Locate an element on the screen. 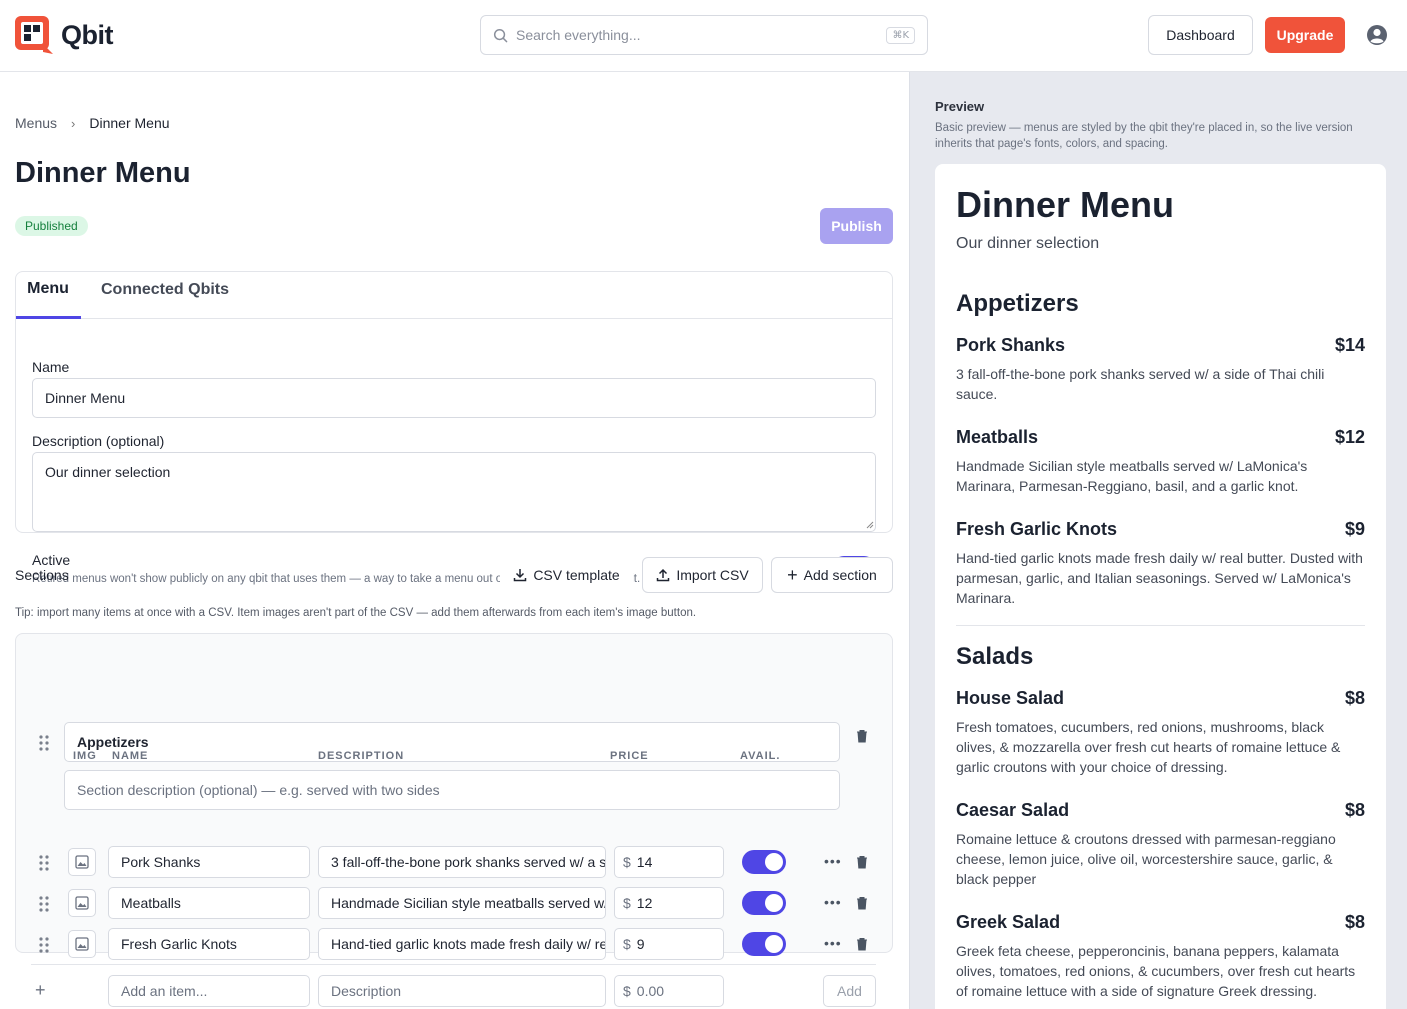 This screenshot has height=1009, width=1407. csv-template-label: CSV template is located at coordinates (576, 575).